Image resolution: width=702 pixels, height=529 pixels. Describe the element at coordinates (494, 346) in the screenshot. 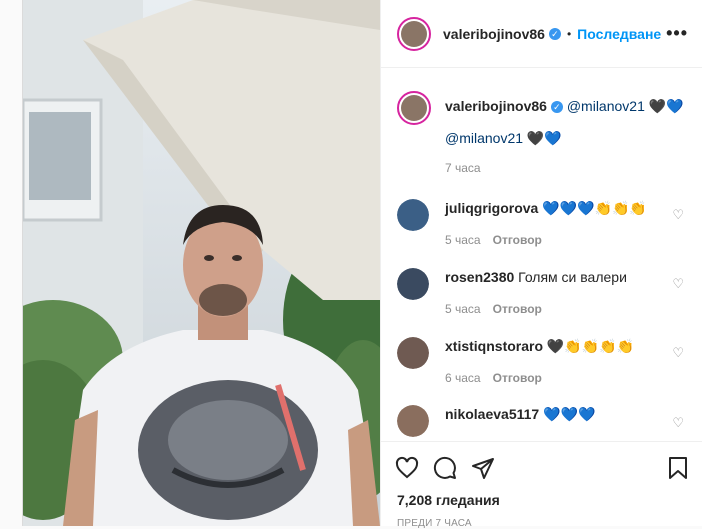

I see `comment-username: xtistiqnstoraro` at that location.